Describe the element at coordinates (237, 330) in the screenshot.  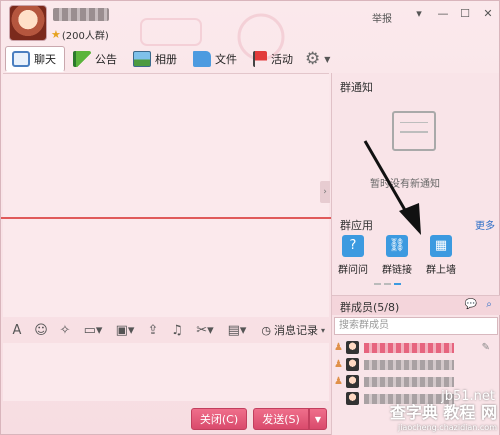
I see `more-tools-icon: ▤▾` at that location.